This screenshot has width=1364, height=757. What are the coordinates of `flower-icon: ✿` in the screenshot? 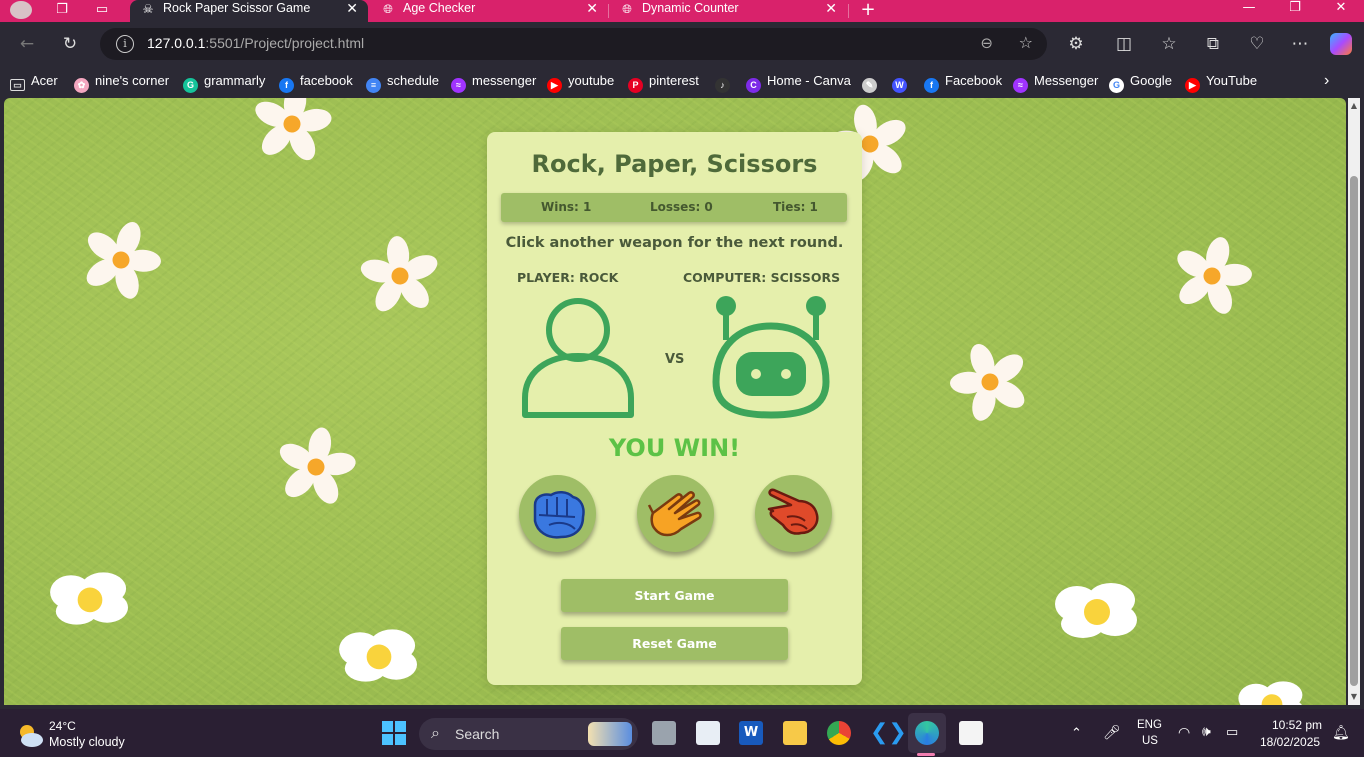 It's located at (81, 85).